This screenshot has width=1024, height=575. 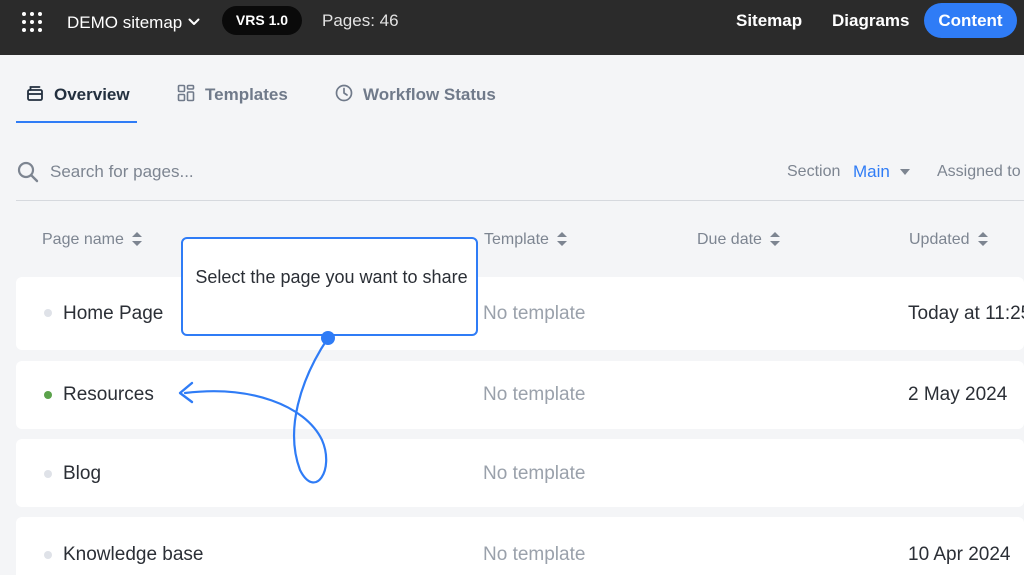 I want to click on nav-diagrams: Diagrams, so click(x=870, y=21).